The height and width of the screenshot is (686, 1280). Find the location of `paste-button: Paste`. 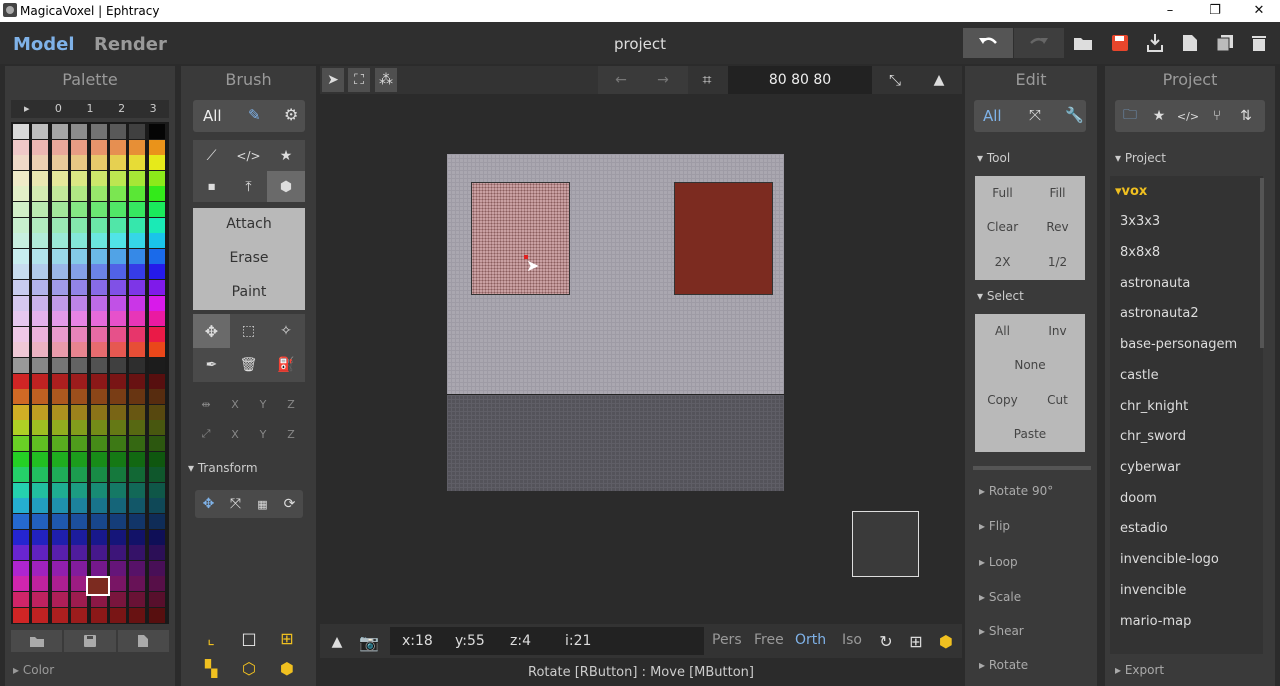

paste-button: Paste is located at coordinates (1030, 434).